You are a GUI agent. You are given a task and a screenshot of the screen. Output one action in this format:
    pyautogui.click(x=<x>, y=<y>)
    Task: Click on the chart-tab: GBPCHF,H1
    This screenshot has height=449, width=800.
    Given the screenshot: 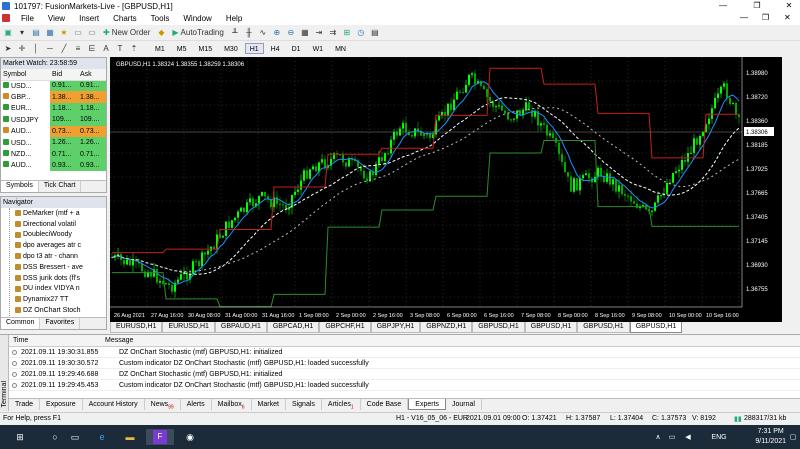 What is the action you would take?
    pyautogui.click(x=345, y=327)
    